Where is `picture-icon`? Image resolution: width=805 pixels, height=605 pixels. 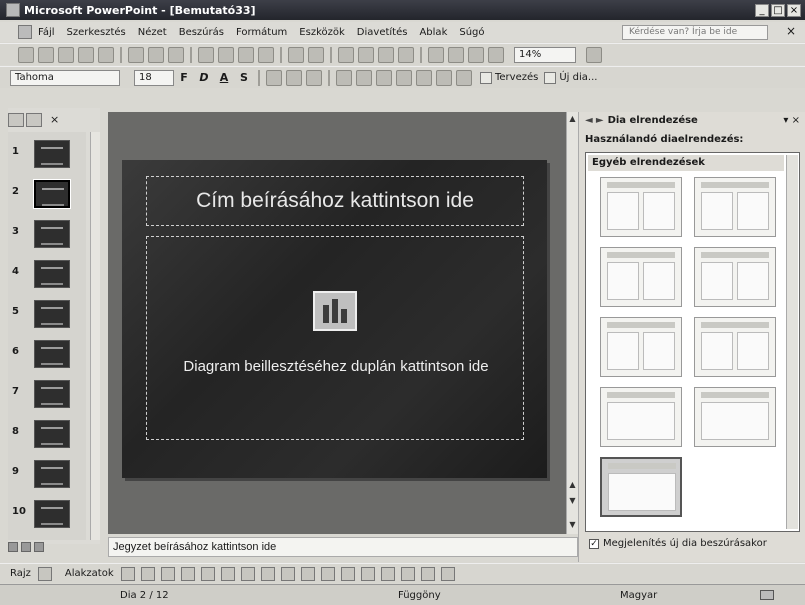 picture-icon is located at coordinates (287, 573).